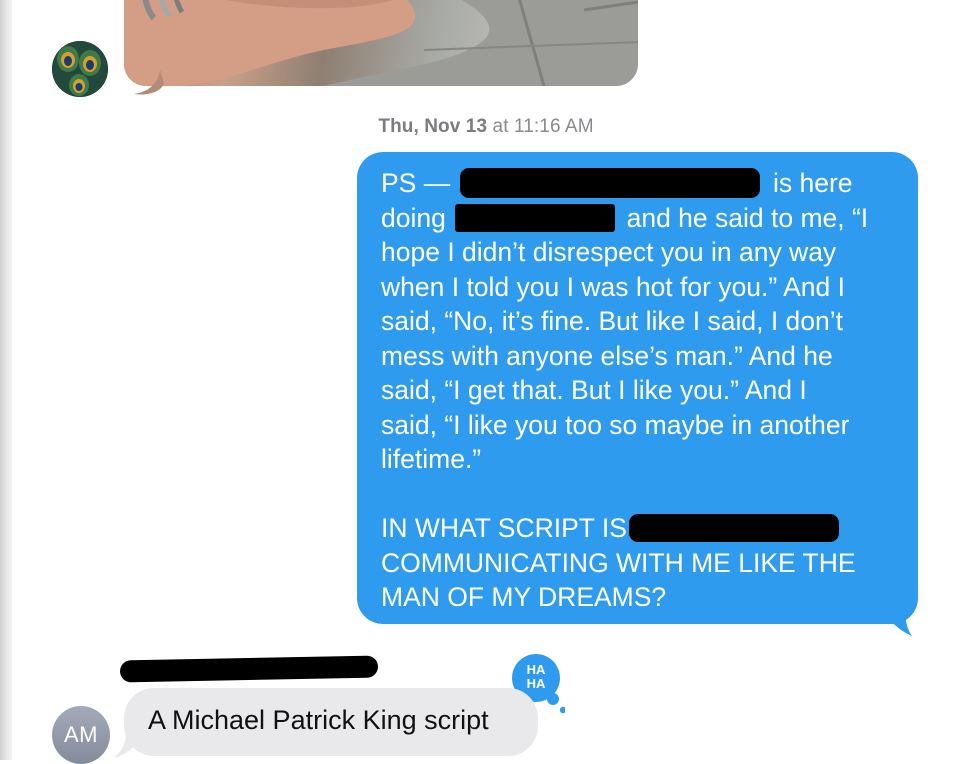 The image size is (958, 764). Describe the element at coordinates (128, 740) in the screenshot. I see `incoming-bubble-tail` at that location.